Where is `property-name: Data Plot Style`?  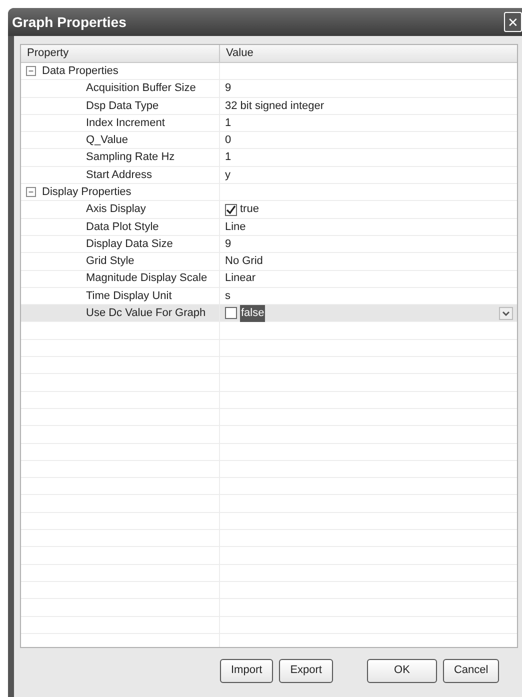
property-name: Data Plot Style is located at coordinates (122, 227).